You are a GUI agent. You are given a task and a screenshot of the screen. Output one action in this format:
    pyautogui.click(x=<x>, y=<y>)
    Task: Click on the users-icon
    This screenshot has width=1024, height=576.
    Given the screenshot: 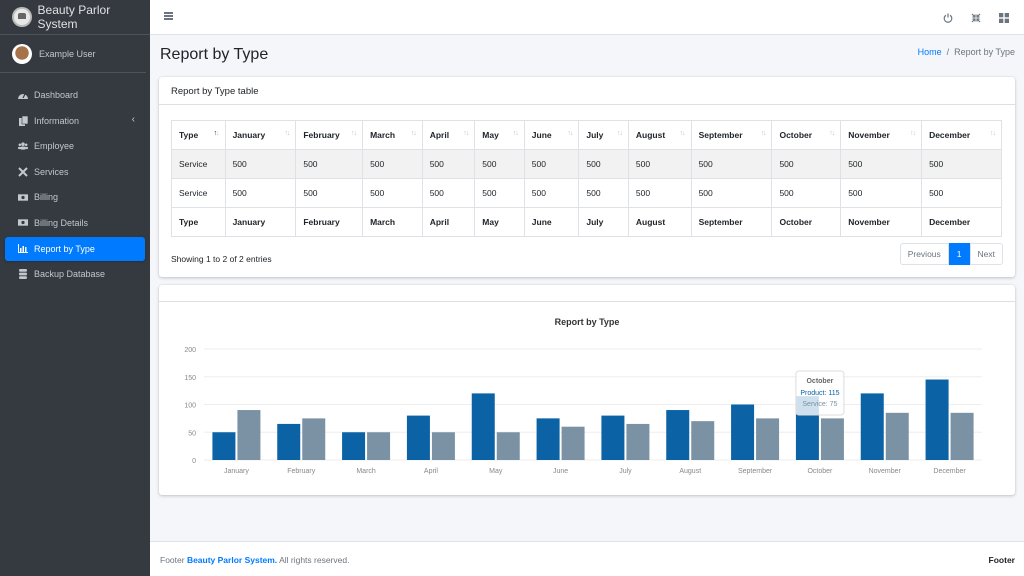 What is the action you would take?
    pyautogui.click(x=23, y=146)
    